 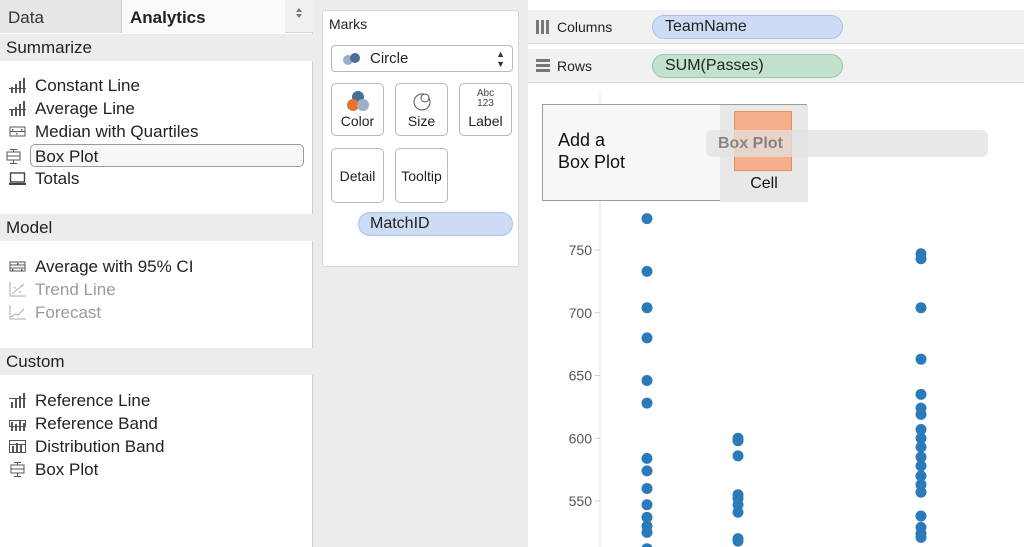 I want to click on drop-line-1: Add a, so click(x=582, y=140).